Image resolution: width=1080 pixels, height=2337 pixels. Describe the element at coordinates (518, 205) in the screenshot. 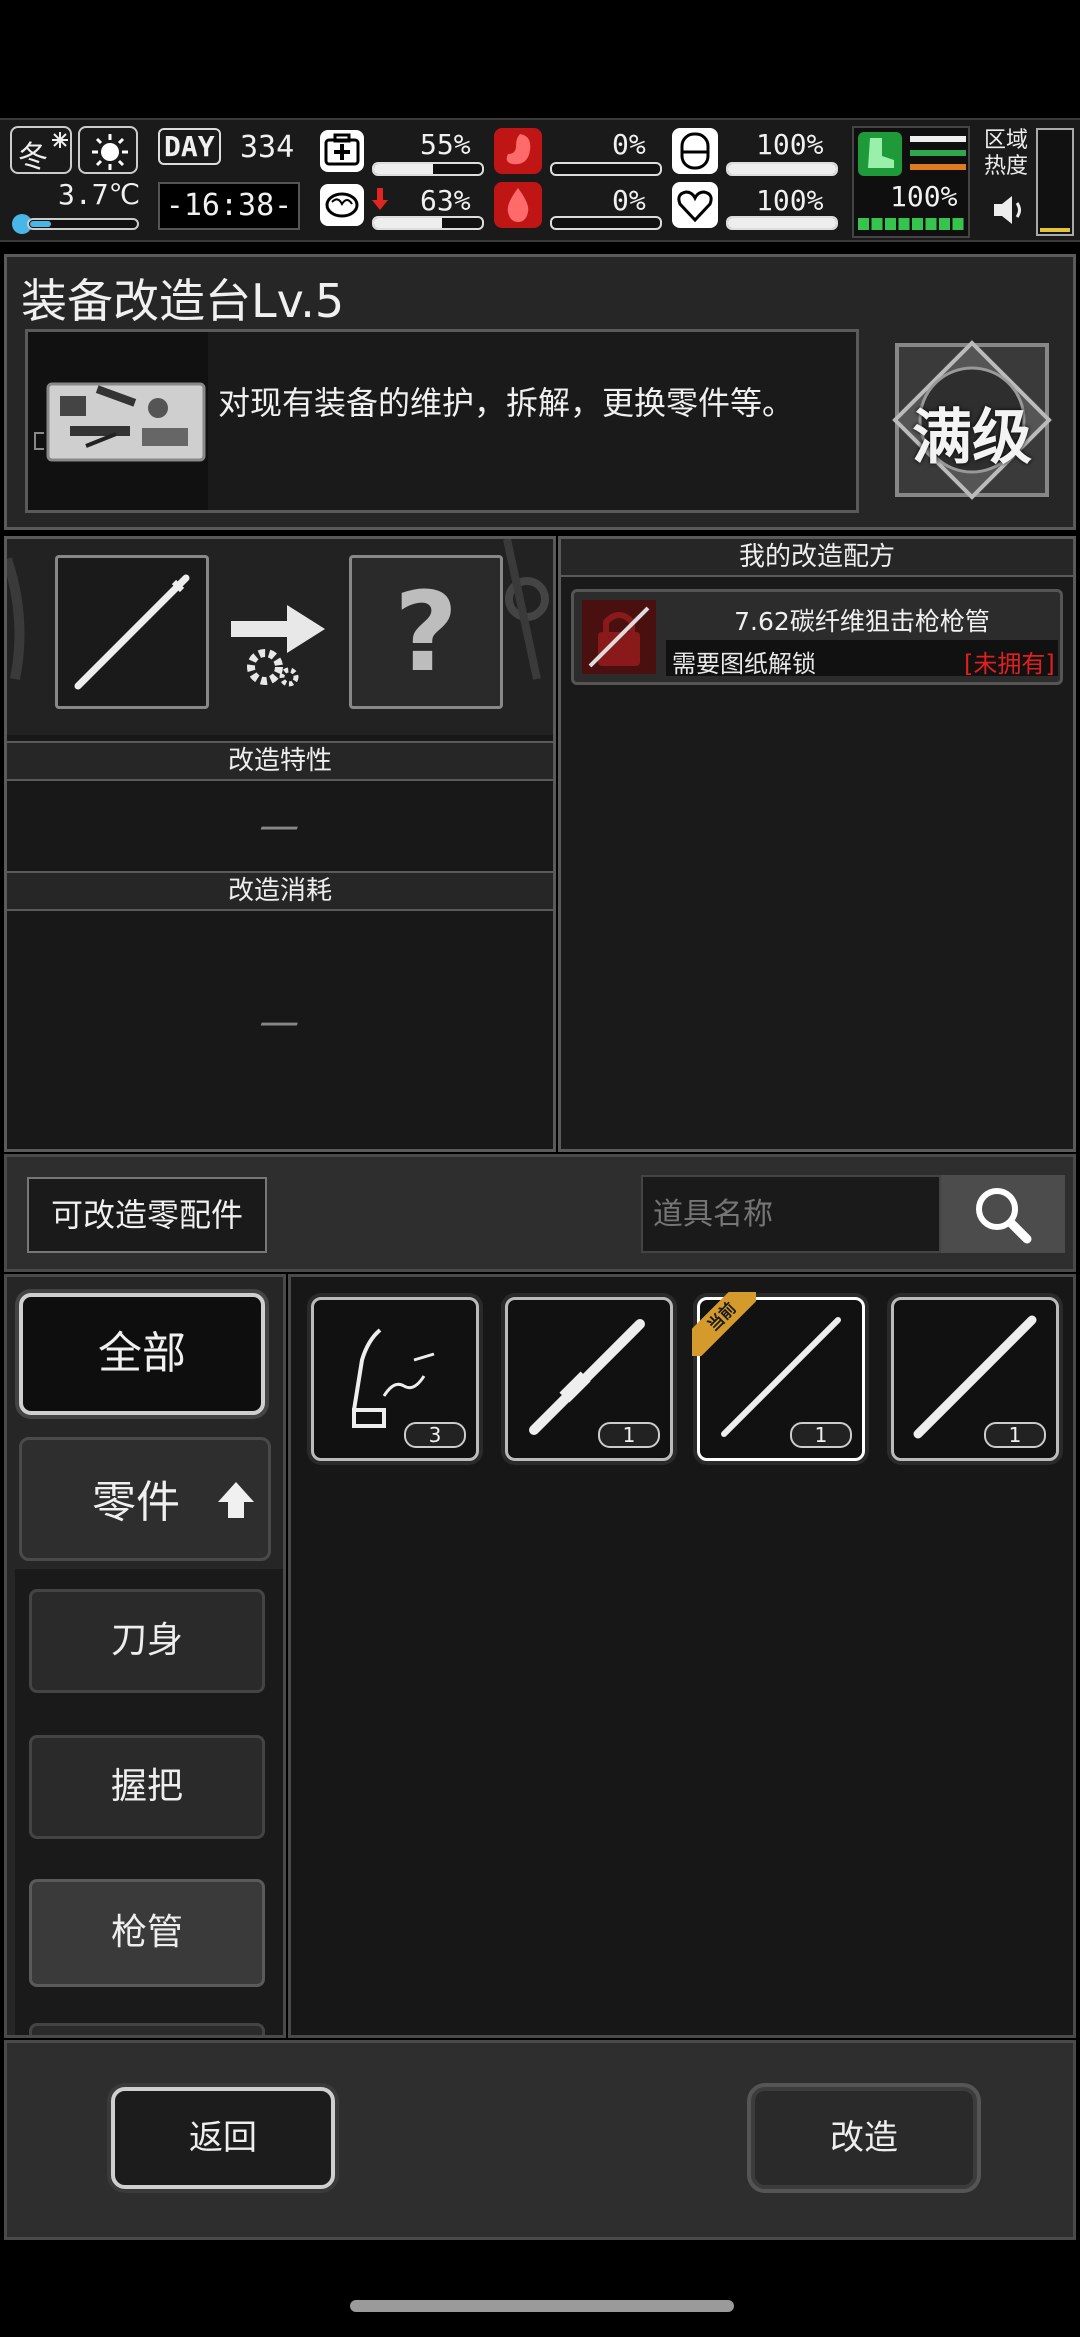

I see `water-drop-icon` at that location.